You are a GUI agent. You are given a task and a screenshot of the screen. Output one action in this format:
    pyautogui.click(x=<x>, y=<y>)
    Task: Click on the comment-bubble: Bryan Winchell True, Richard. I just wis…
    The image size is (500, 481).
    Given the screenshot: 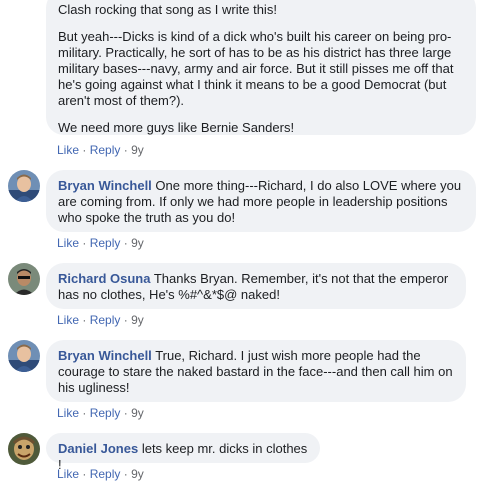 What is the action you would take?
    pyautogui.click(x=256, y=371)
    